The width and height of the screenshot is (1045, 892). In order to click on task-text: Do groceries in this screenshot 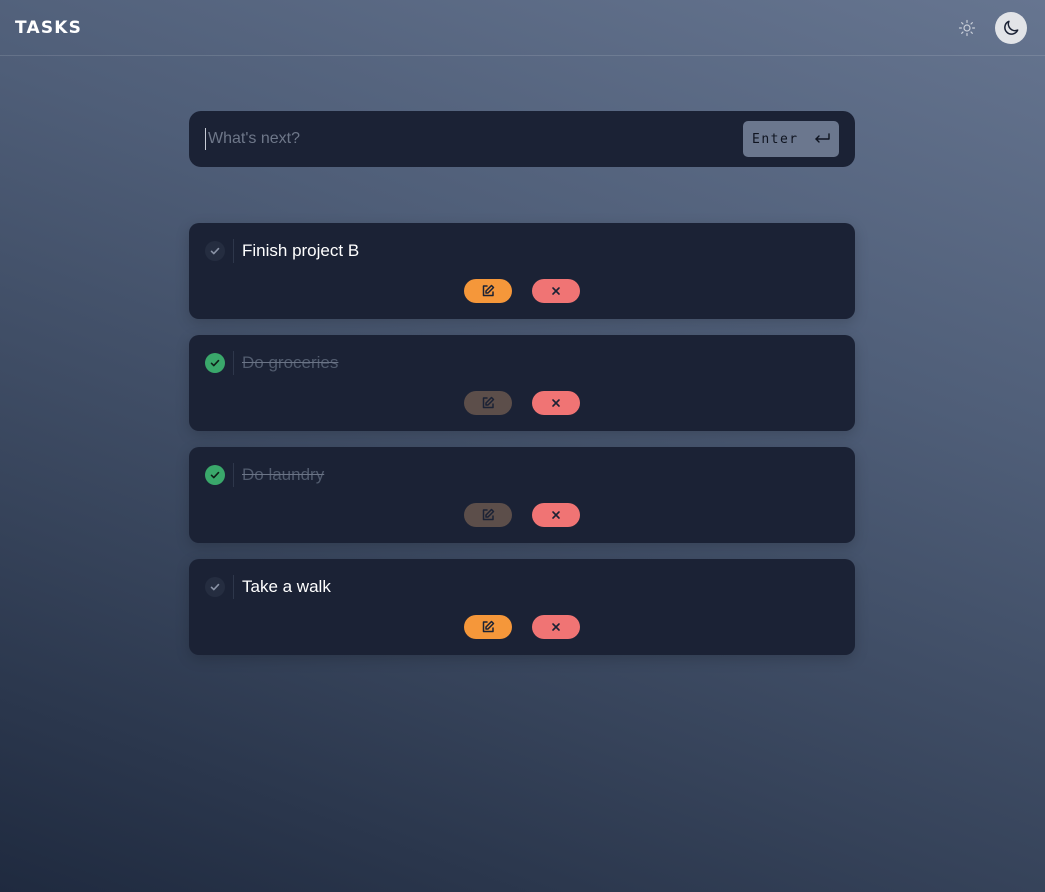, I will do `click(290, 362)`.